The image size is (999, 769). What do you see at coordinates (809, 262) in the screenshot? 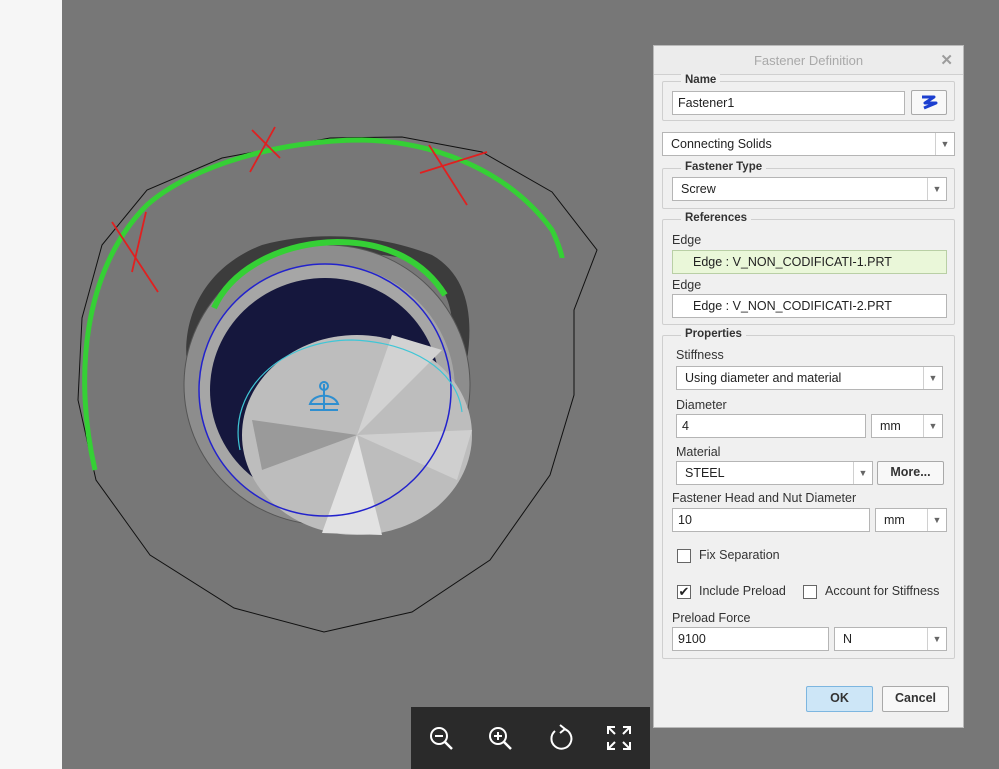
I see `edge1-reference-field: Edge : V_NON_CODIFICATI-1.PRT` at bounding box center [809, 262].